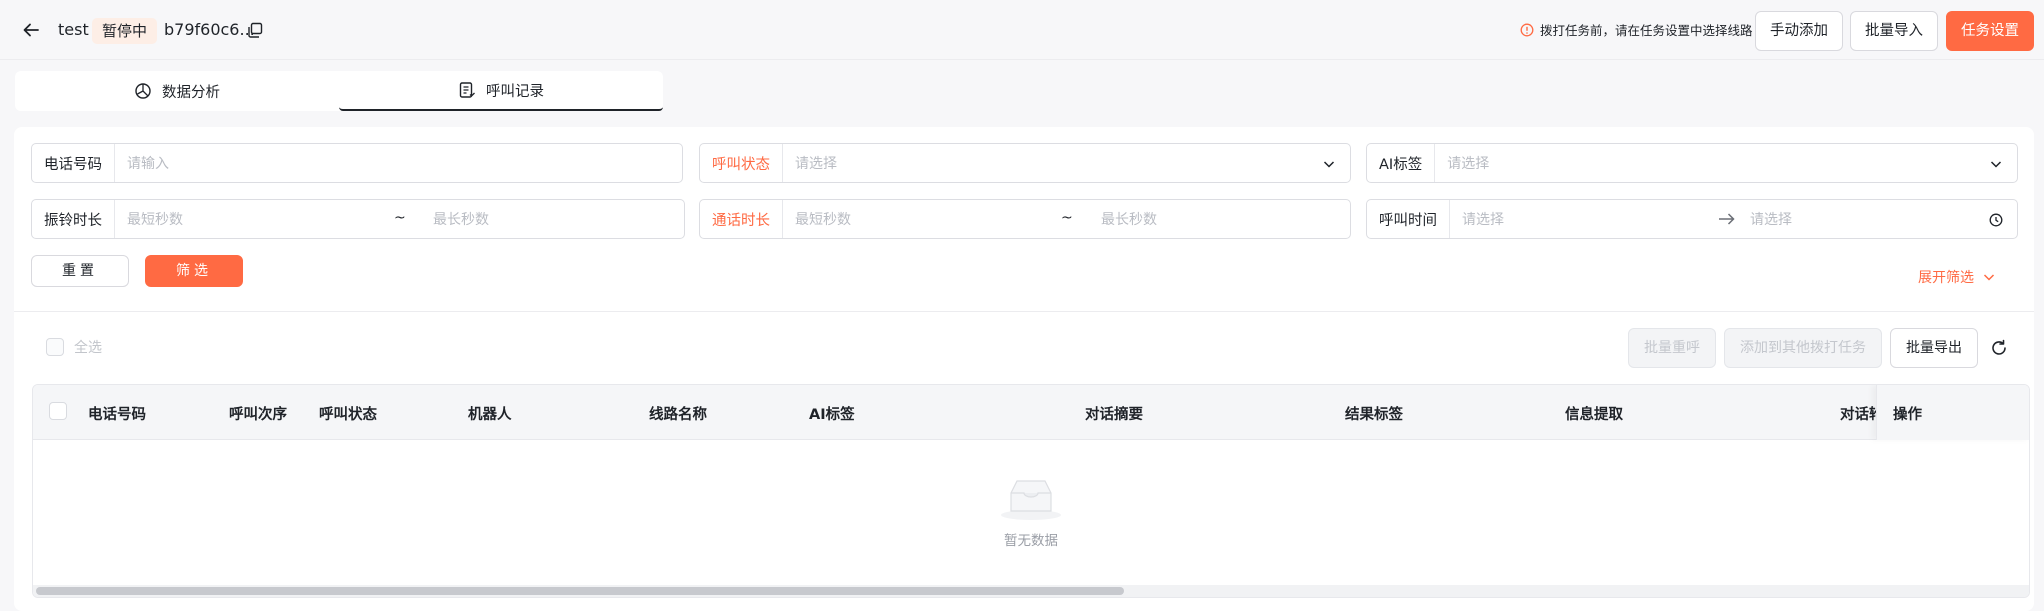 The width and height of the screenshot is (2044, 611). Describe the element at coordinates (31, 30) in the screenshot. I see `back-arrow-icon` at that location.